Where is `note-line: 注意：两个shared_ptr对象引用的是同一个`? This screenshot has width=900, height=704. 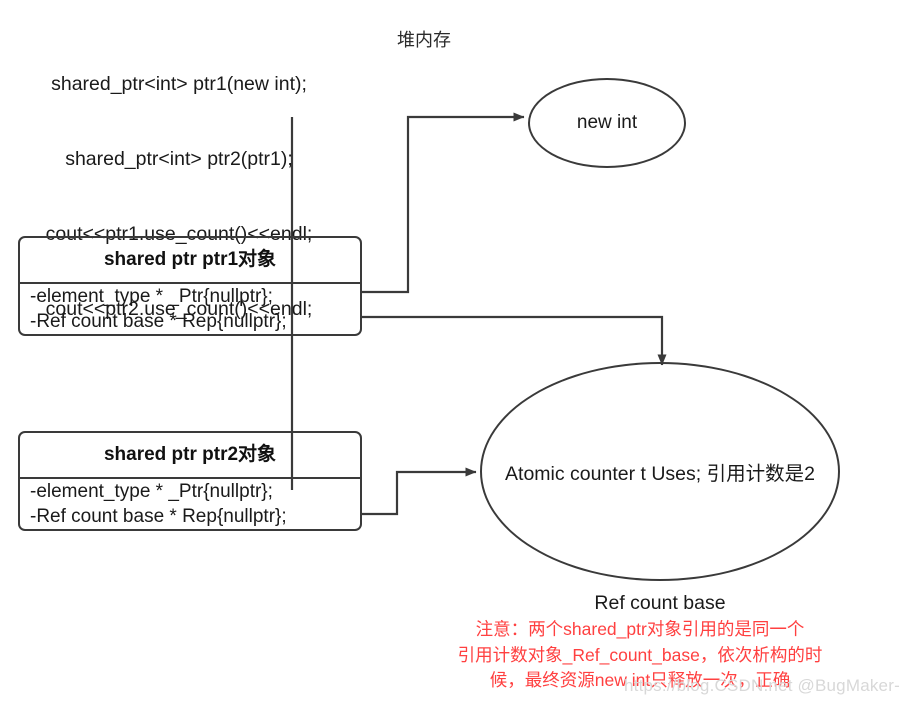 note-line: 注意：两个shared_ptr对象引用的是同一个 is located at coordinates (640, 629).